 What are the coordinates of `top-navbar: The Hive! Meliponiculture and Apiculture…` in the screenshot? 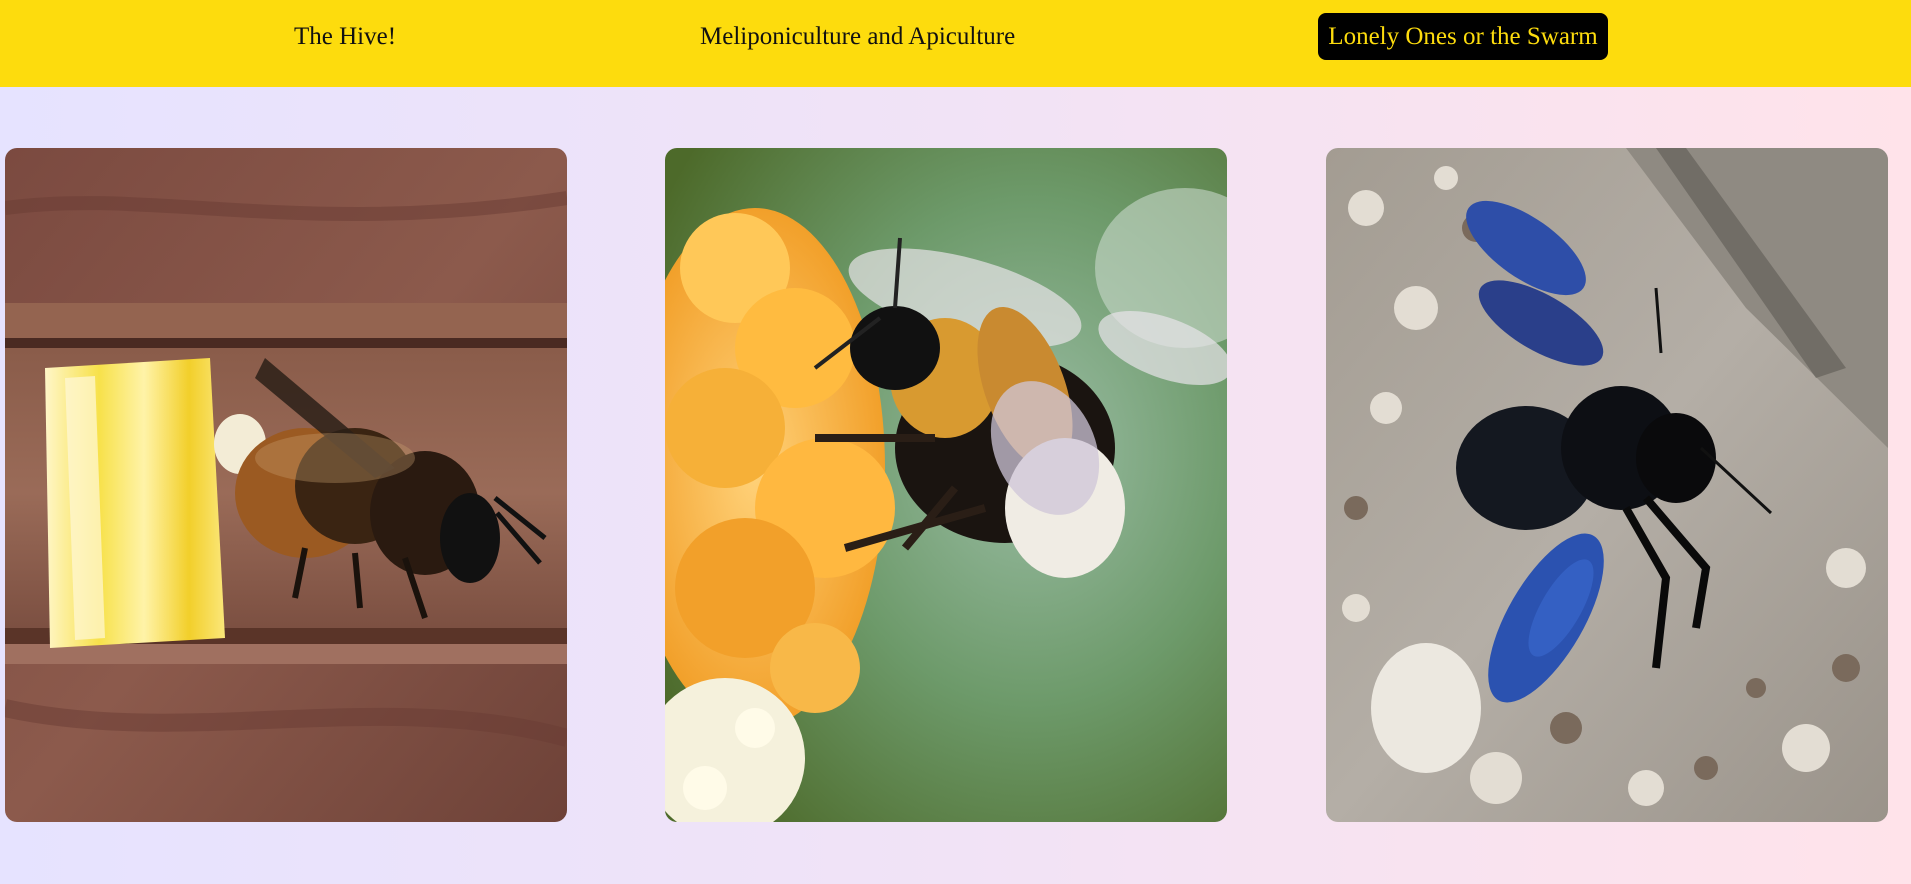 It's located at (955, 43).